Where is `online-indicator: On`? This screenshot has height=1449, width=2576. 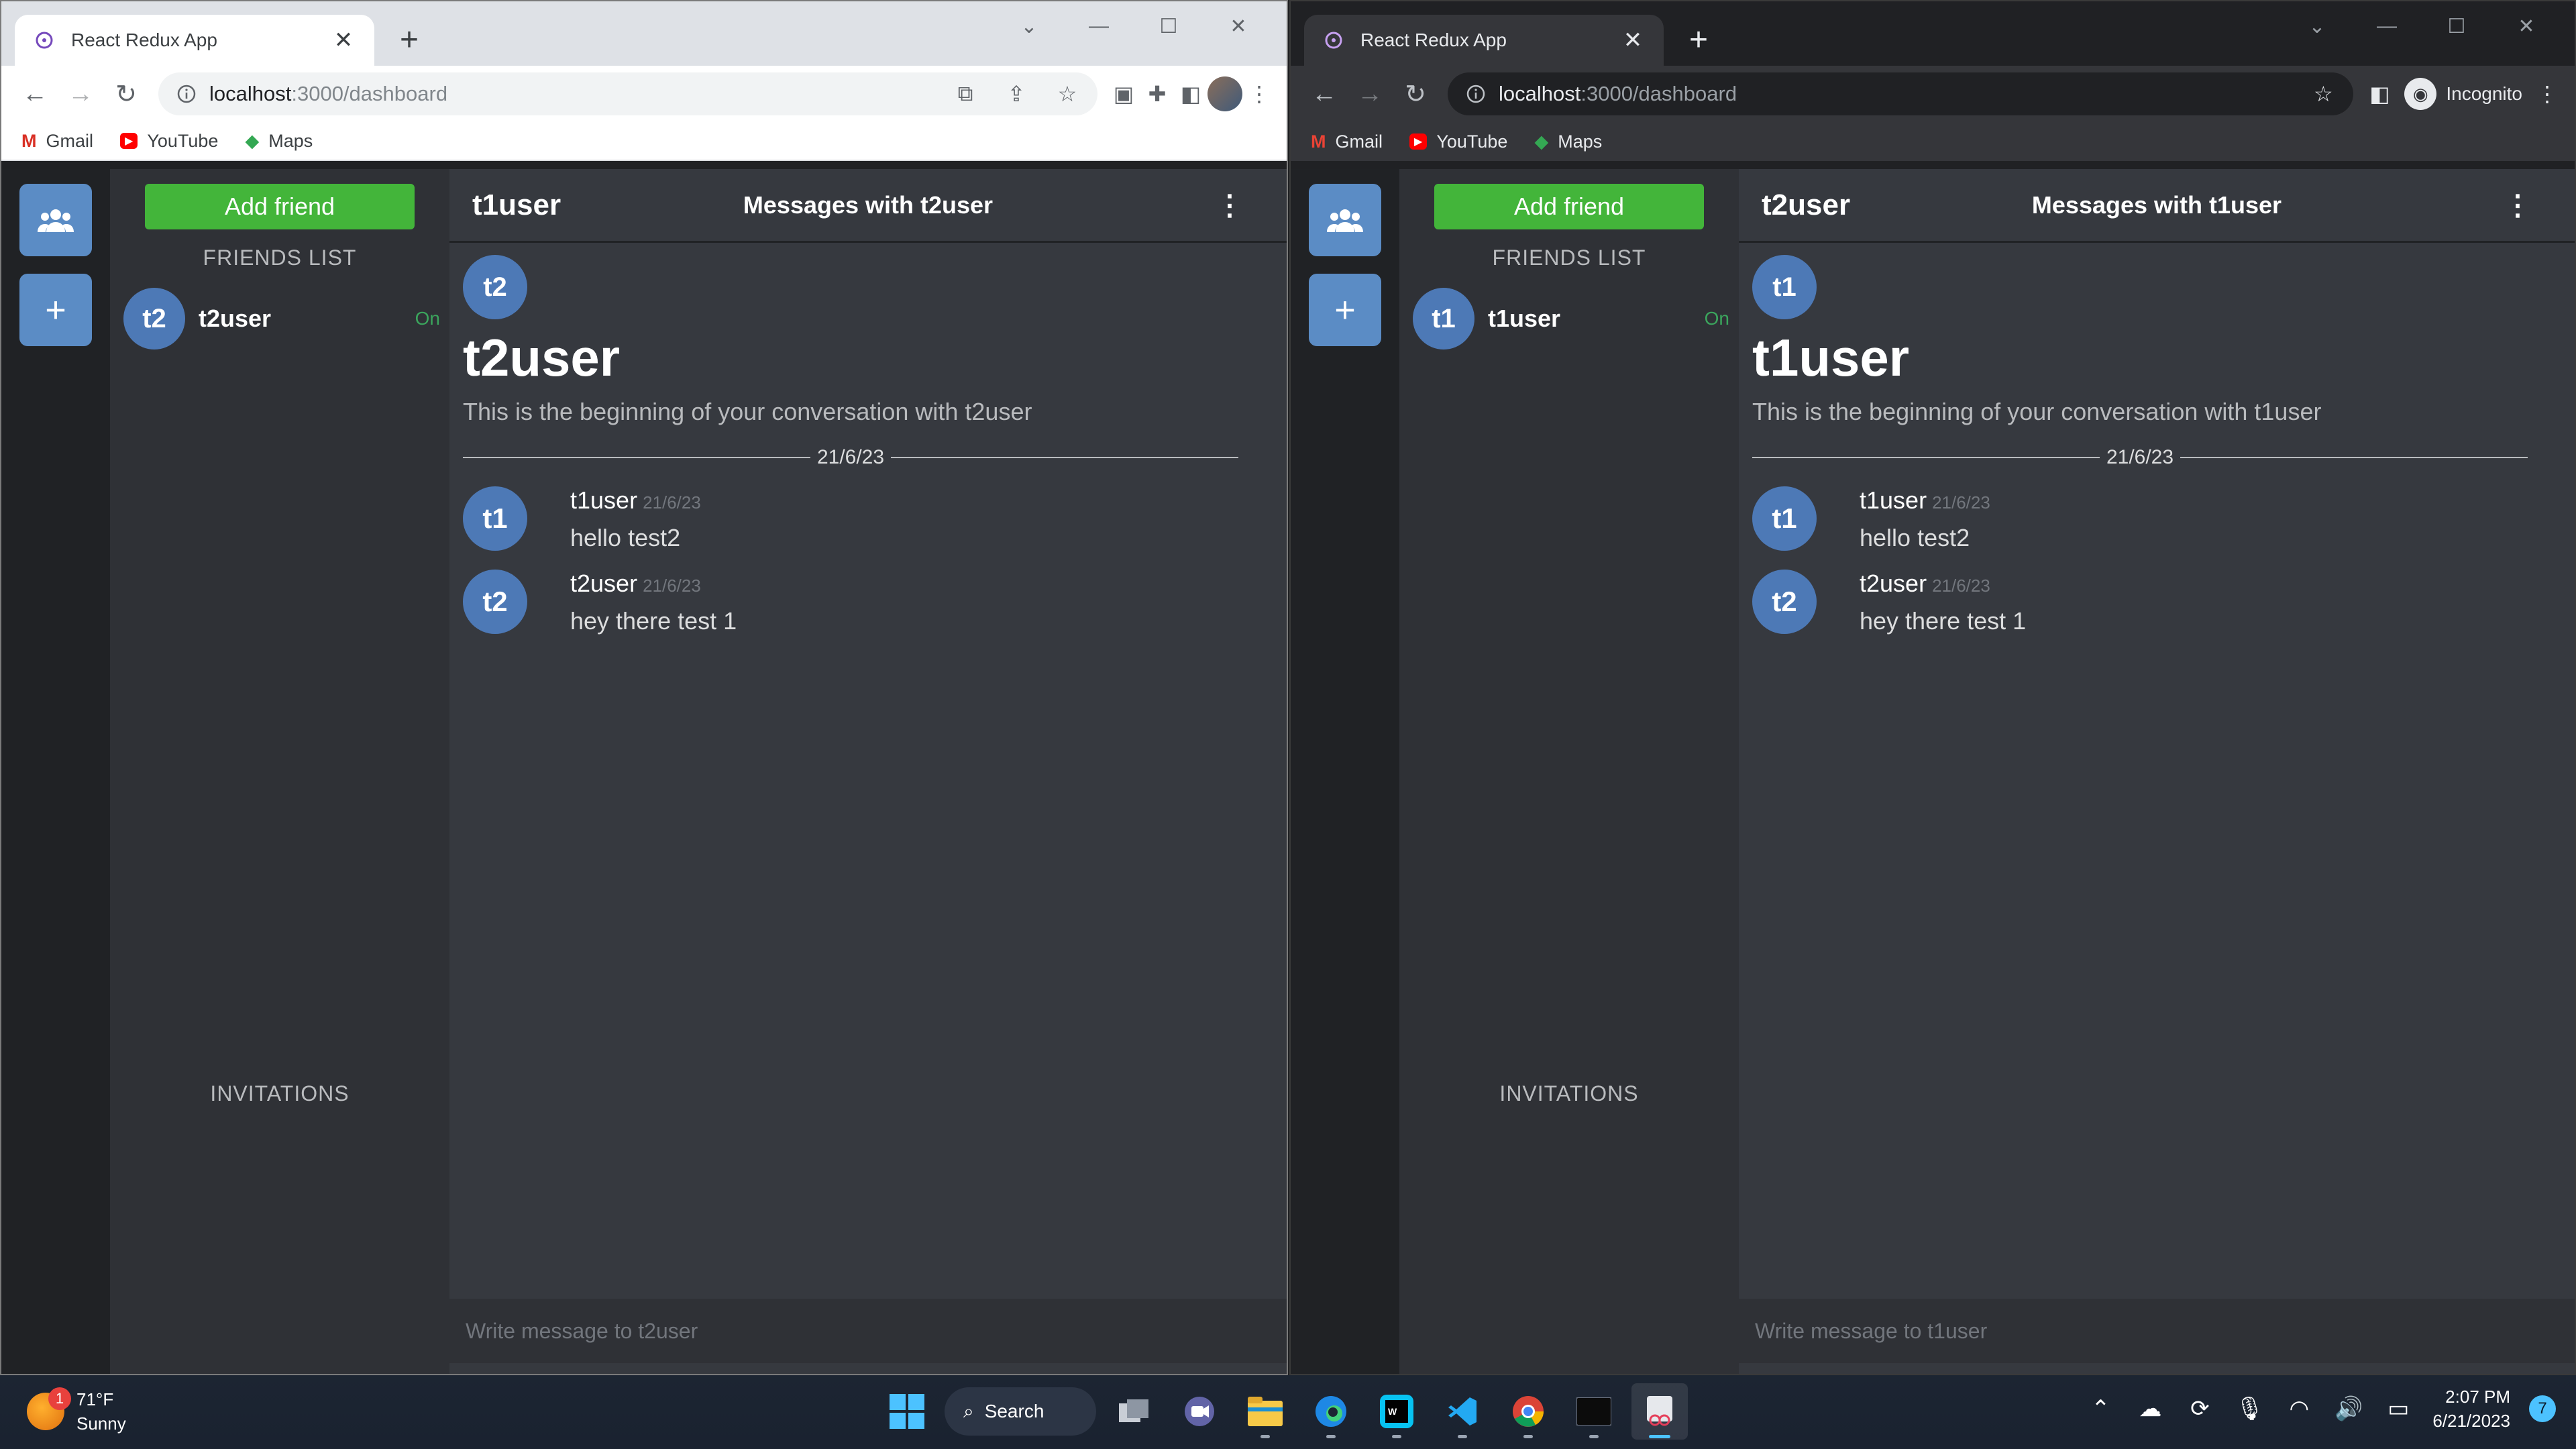
online-indicator: On is located at coordinates (1716, 318).